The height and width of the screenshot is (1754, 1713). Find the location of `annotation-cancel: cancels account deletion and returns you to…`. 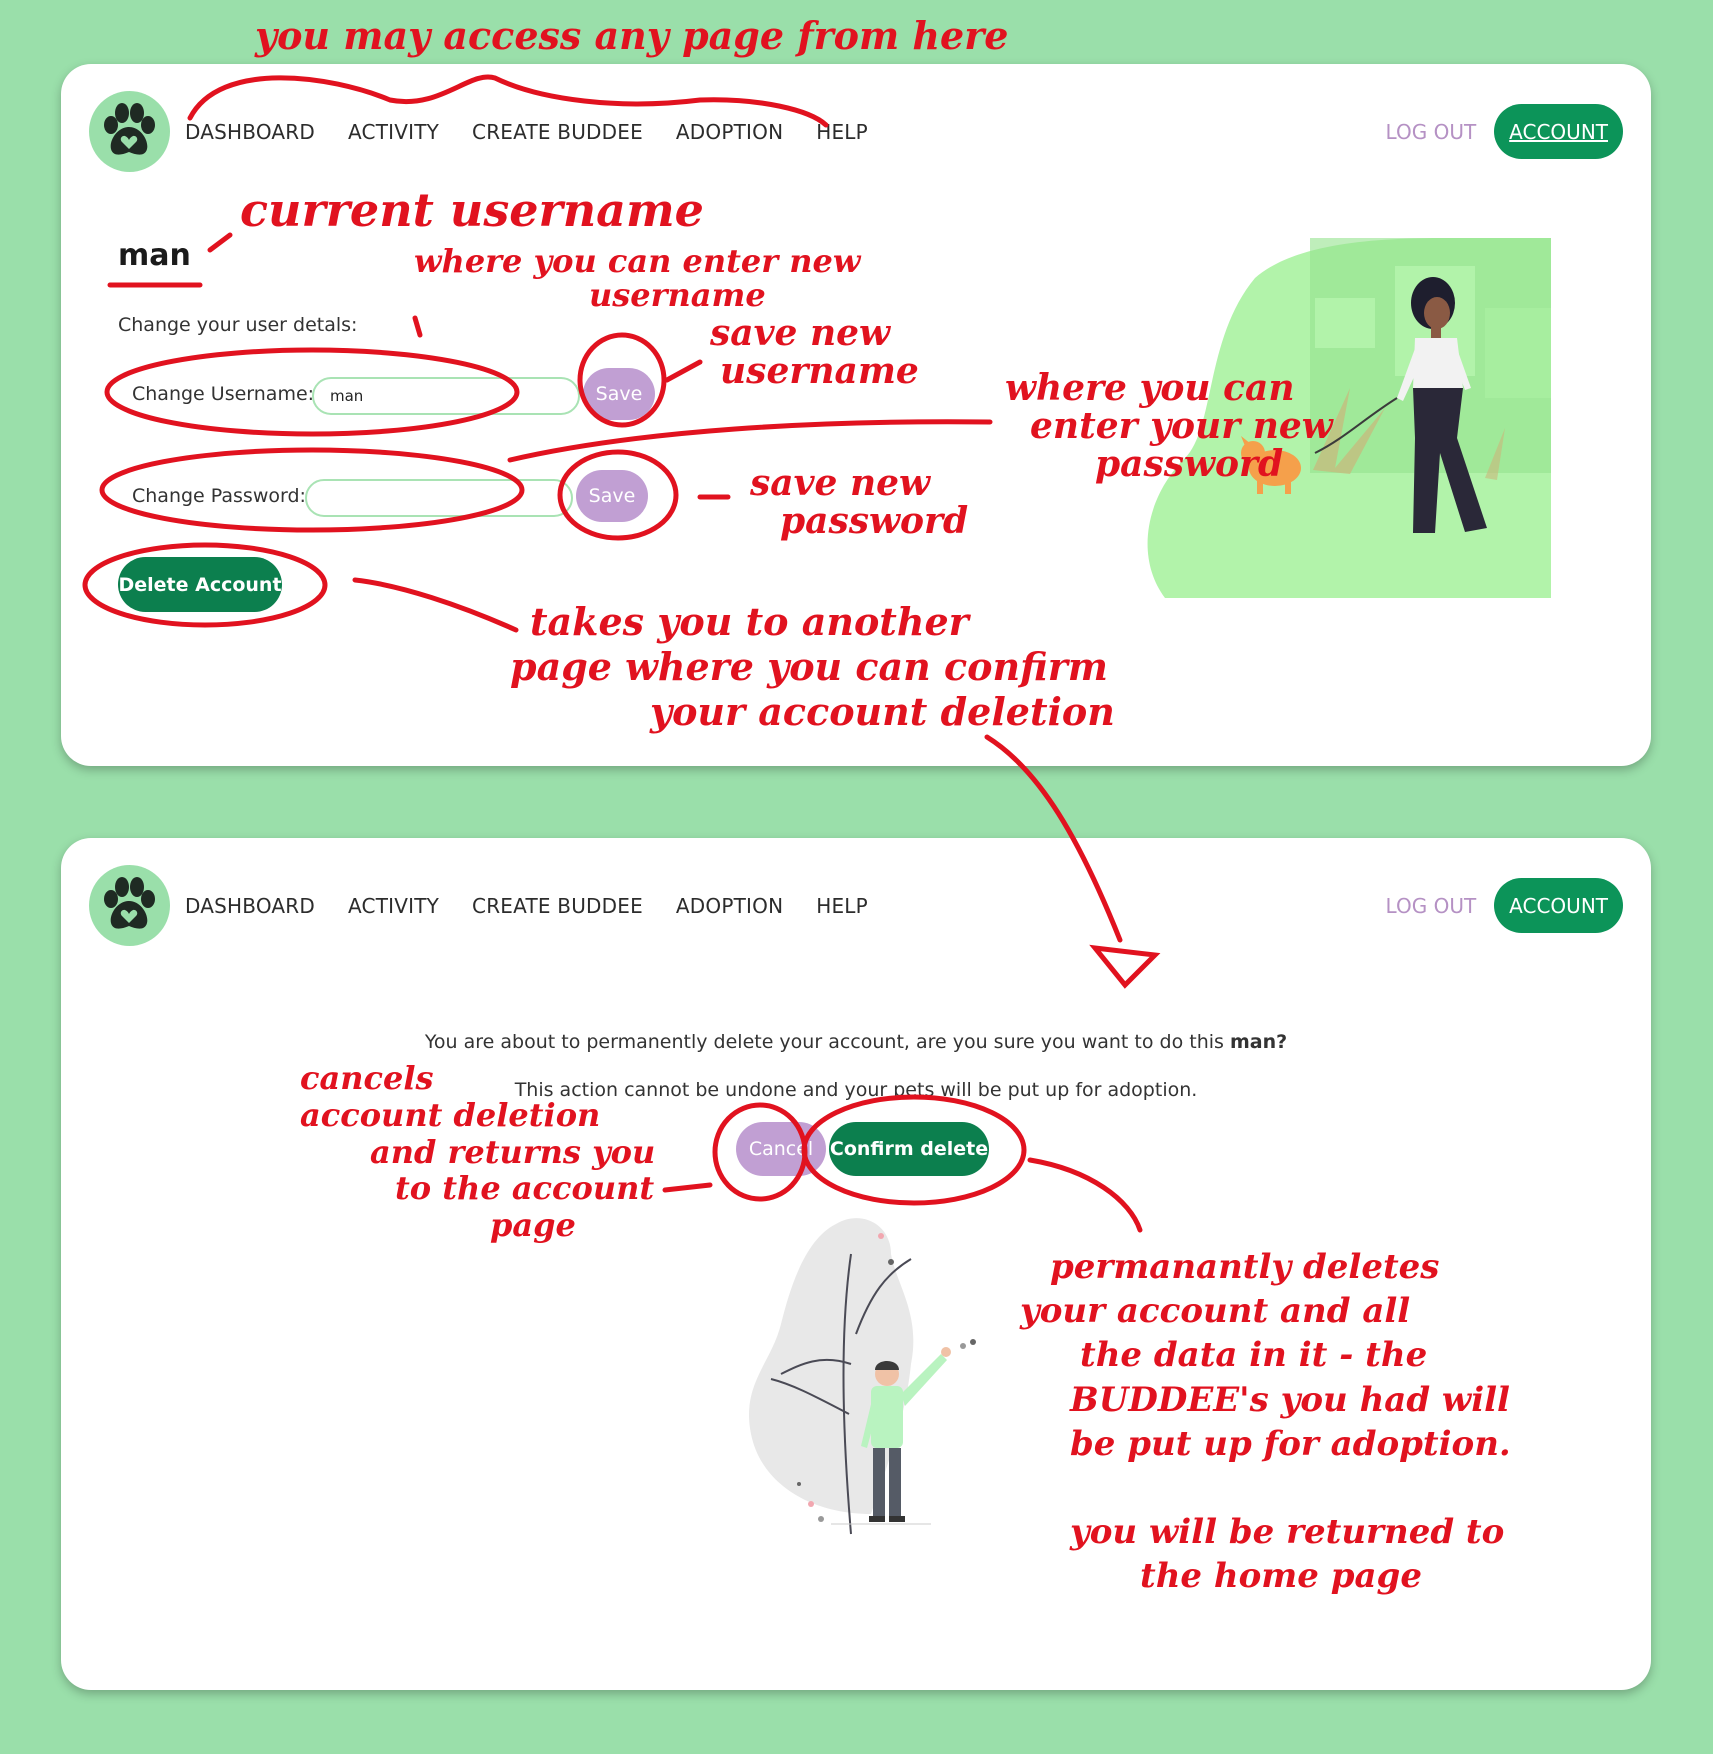

annotation-cancel: cancels account deletion and returns you to… is located at coordinates (478, 1152).